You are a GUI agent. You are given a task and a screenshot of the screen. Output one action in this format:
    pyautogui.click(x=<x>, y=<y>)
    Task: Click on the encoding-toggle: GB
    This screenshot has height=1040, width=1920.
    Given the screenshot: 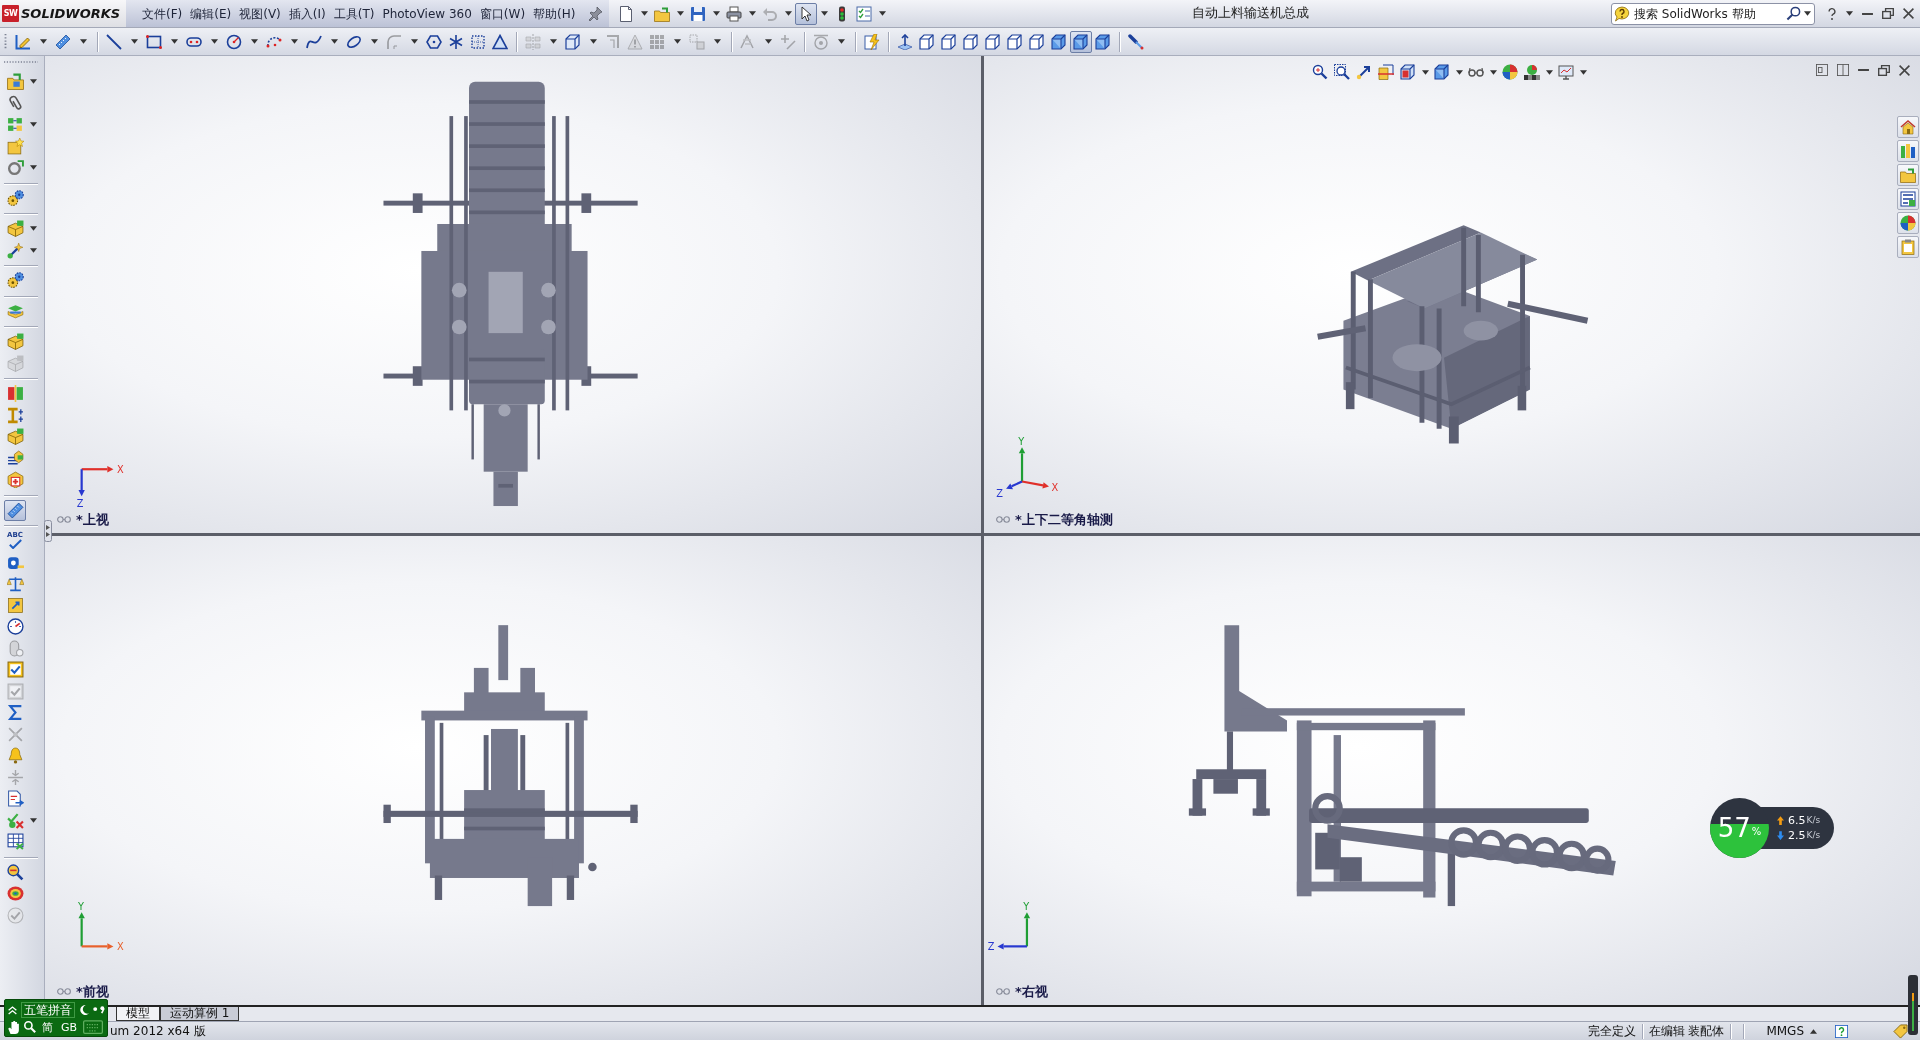 What is the action you would take?
    pyautogui.click(x=69, y=1027)
    